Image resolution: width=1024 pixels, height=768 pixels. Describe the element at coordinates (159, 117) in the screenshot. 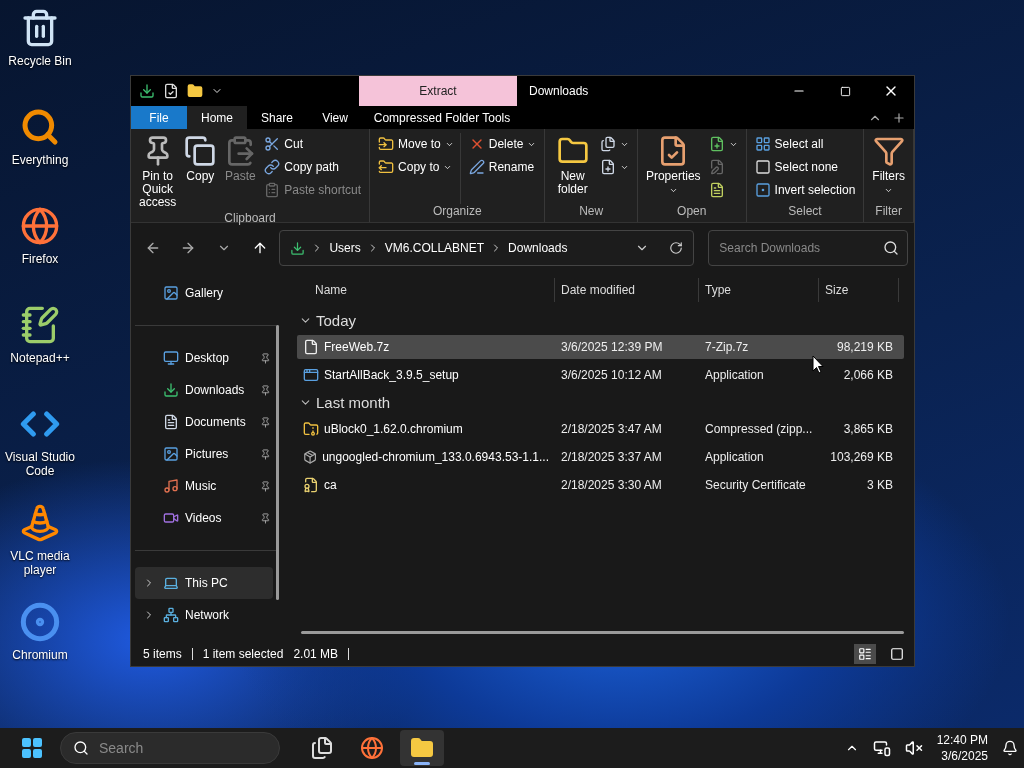

I see `ribbon-tab: File` at that location.